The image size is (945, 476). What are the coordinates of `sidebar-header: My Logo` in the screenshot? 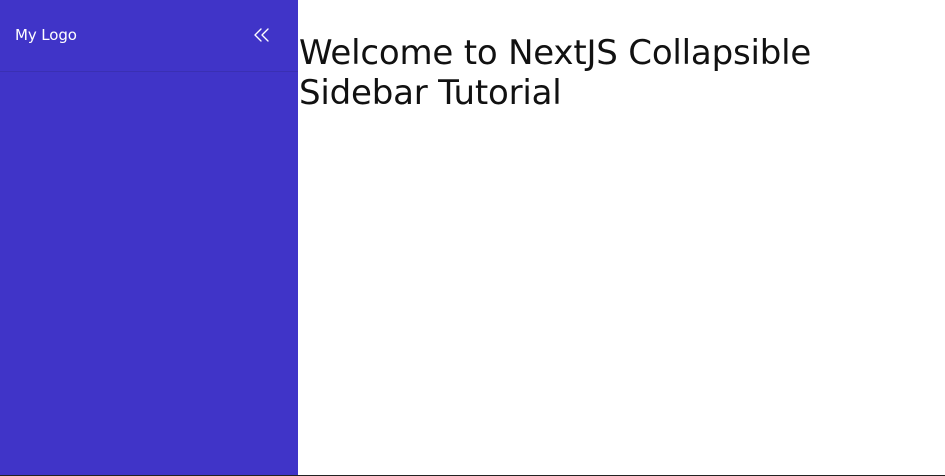 It's located at (149, 36).